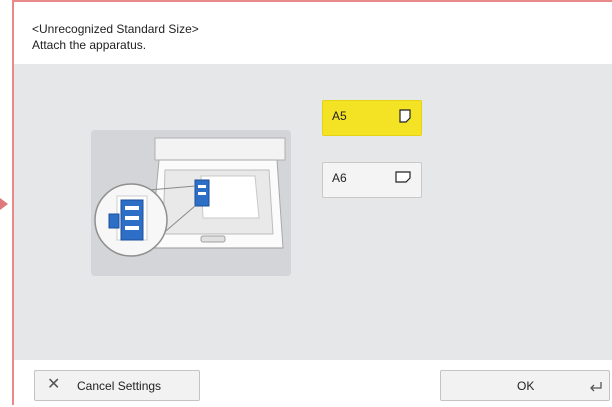 Image resolution: width=612 pixels, height=407 pixels. Describe the element at coordinates (372, 180) in the screenshot. I see `size-button-a6: A6` at that location.